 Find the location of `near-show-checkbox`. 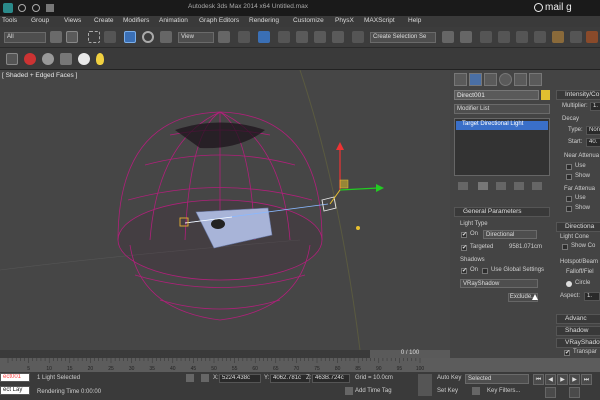

near-show-checkbox is located at coordinates (569, 177).